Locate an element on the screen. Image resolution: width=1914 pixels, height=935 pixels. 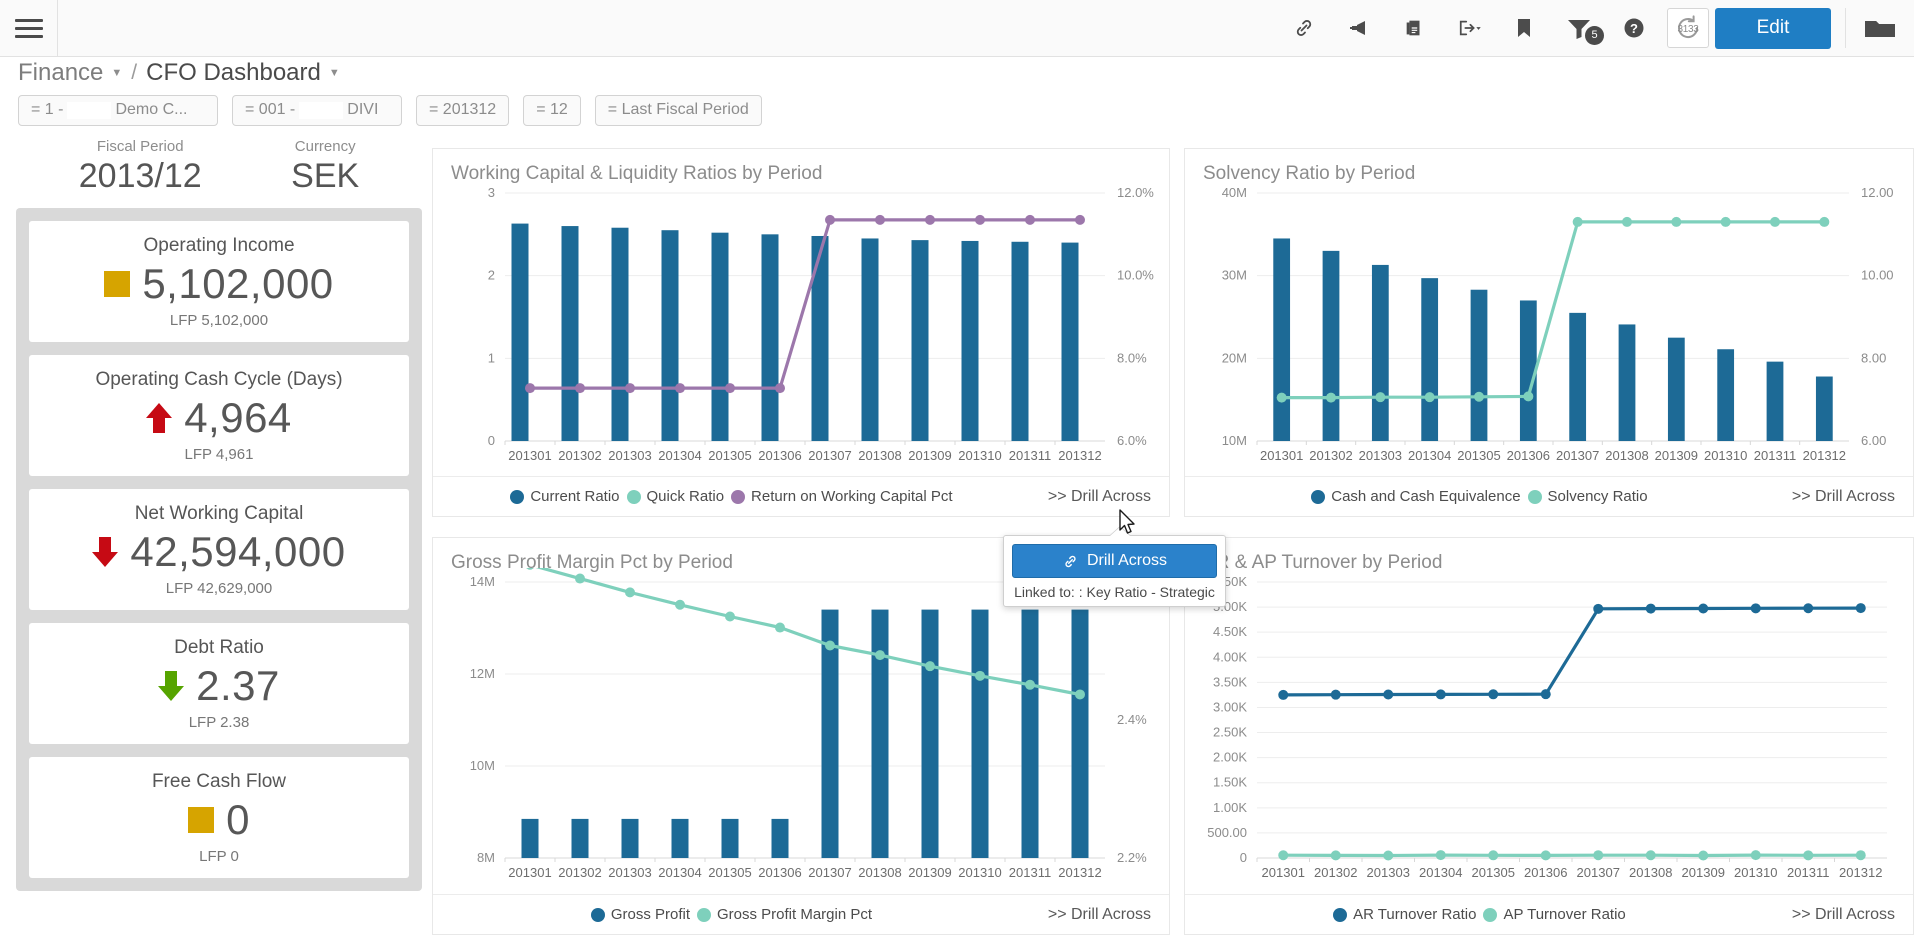
export-icon is located at coordinates (1468, 28).